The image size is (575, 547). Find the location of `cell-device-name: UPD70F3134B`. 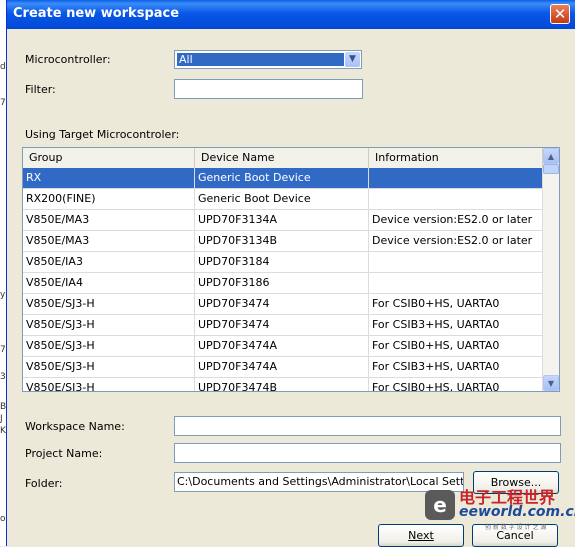

cell-device-name: UPD70F3134B is located at coordinates (282, 241).